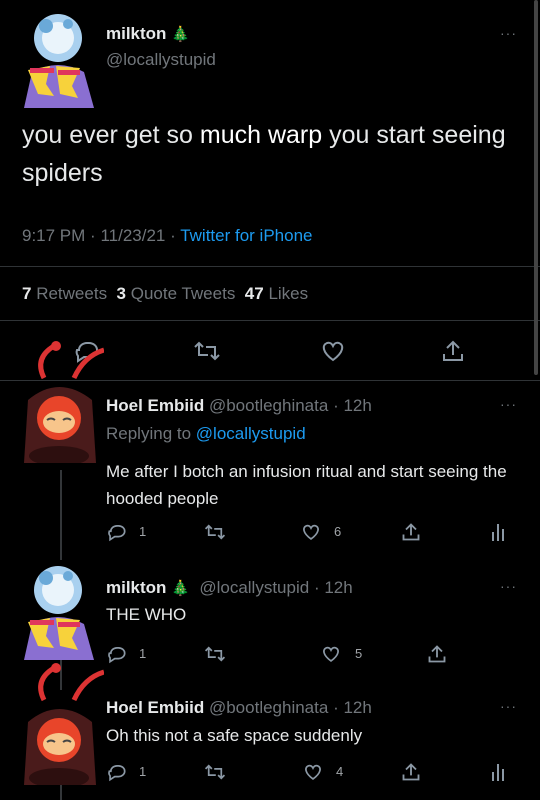 Image resolution: width=540 pixels, height=800 pixels. What do you see at coordinates (261, 135) in the screenshot?
I see `tweet-text-bold: much warp` at bounding box center [261, 135].